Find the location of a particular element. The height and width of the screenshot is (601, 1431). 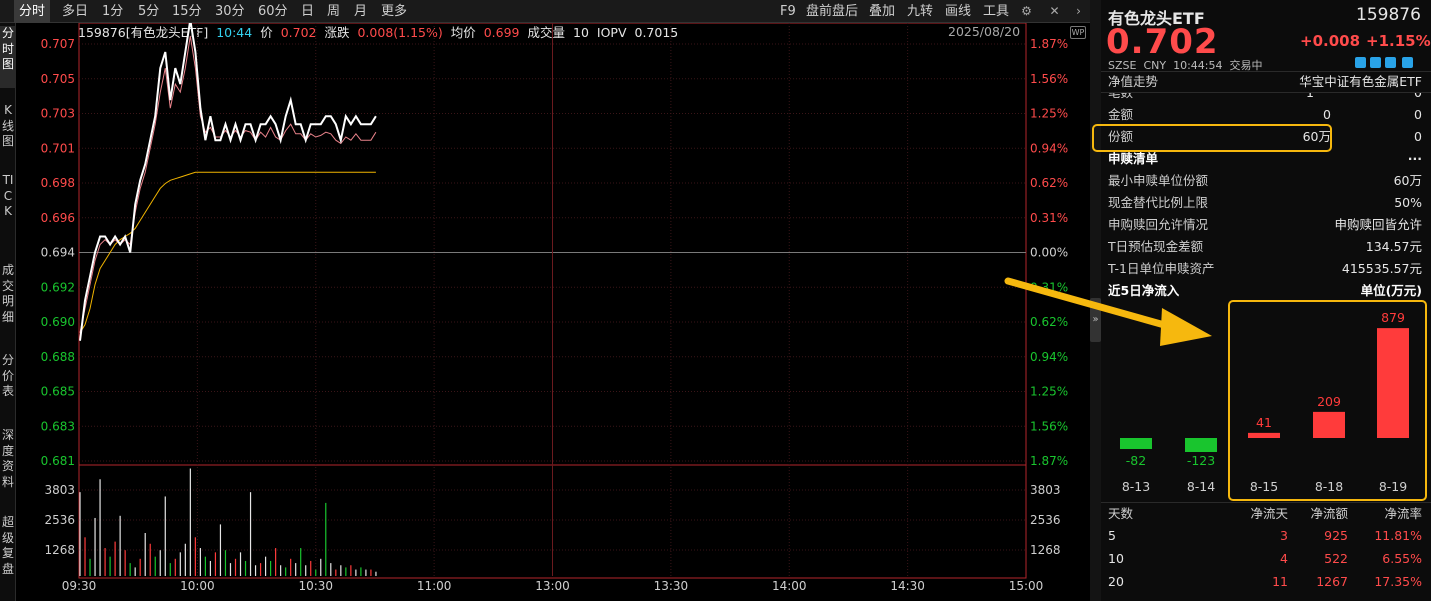

amount-v2: 0 is located at coordinates (1418, 114).